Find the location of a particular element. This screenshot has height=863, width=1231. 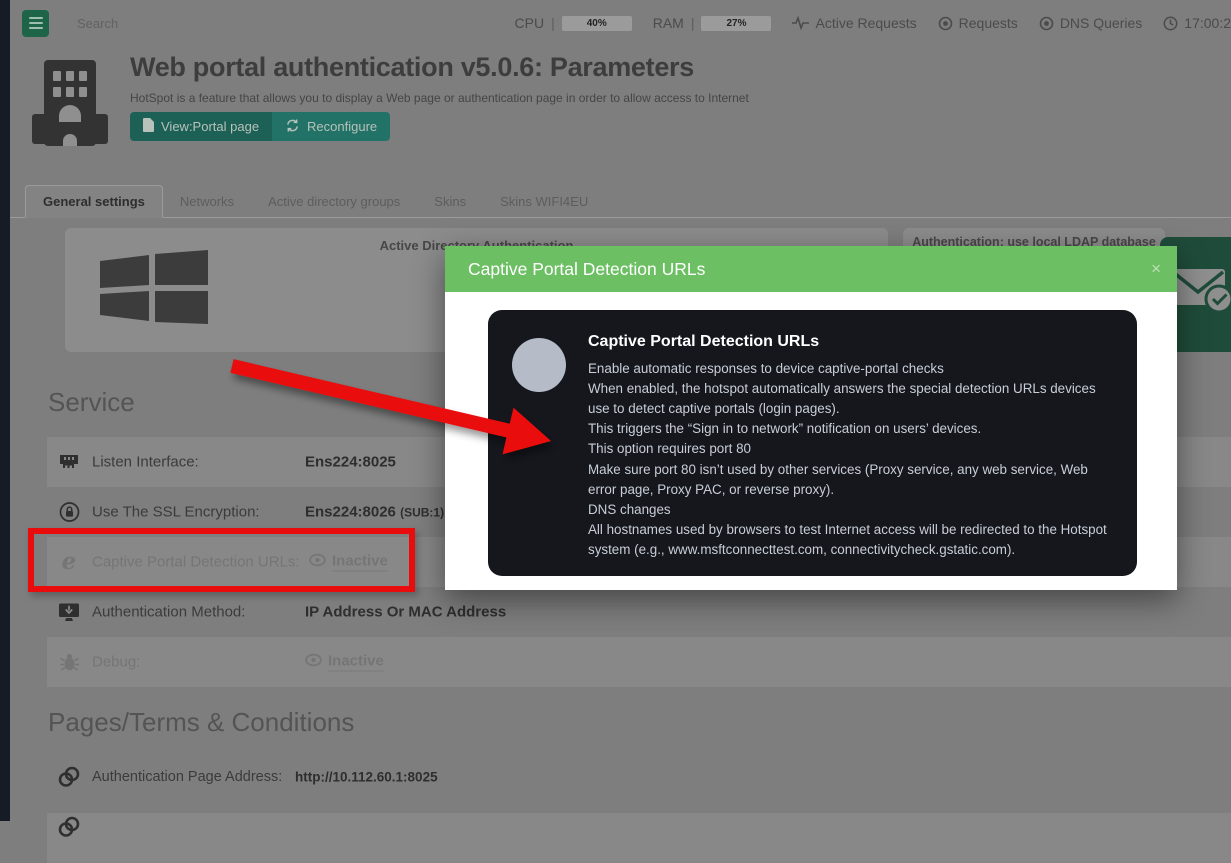

inactive-label: Inactive is located at coordinates (356, 662).